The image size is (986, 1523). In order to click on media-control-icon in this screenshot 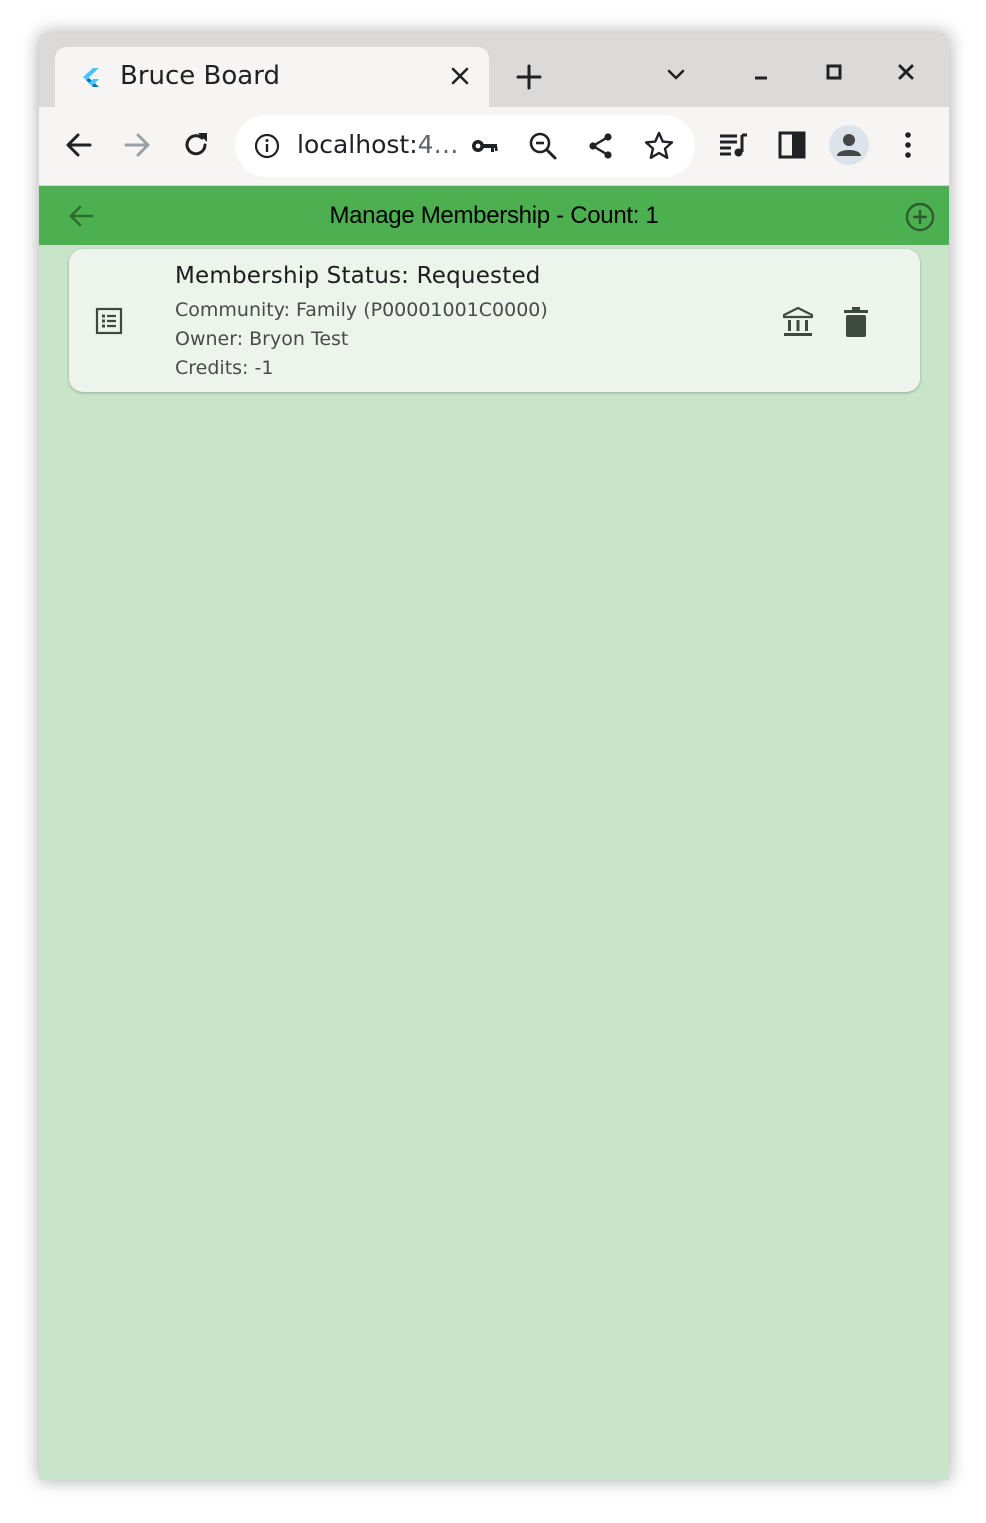, I will do `click(733, 145)`.